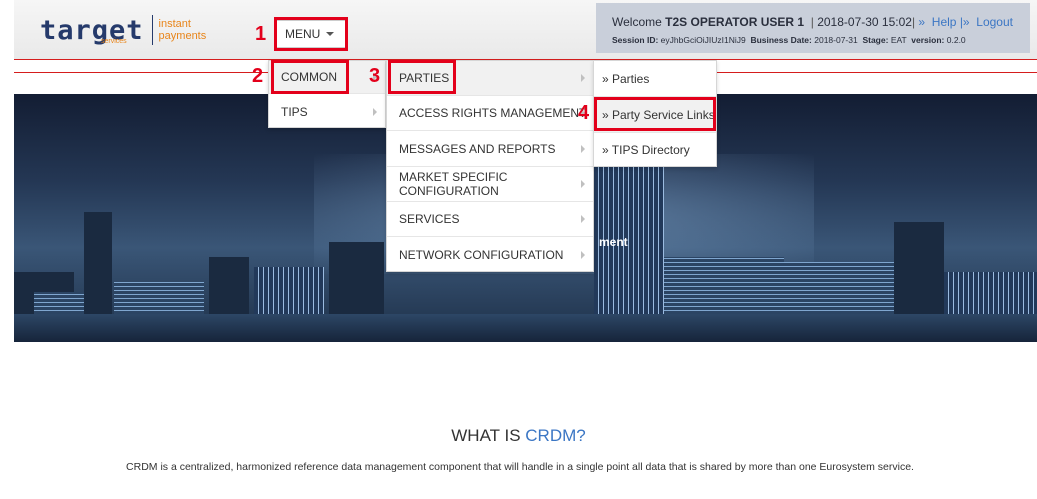 The image size is (1037, 499). I want to click on menu-item-label: MARKET SPECIFIC CONFIGURATION, so click(453, 184).